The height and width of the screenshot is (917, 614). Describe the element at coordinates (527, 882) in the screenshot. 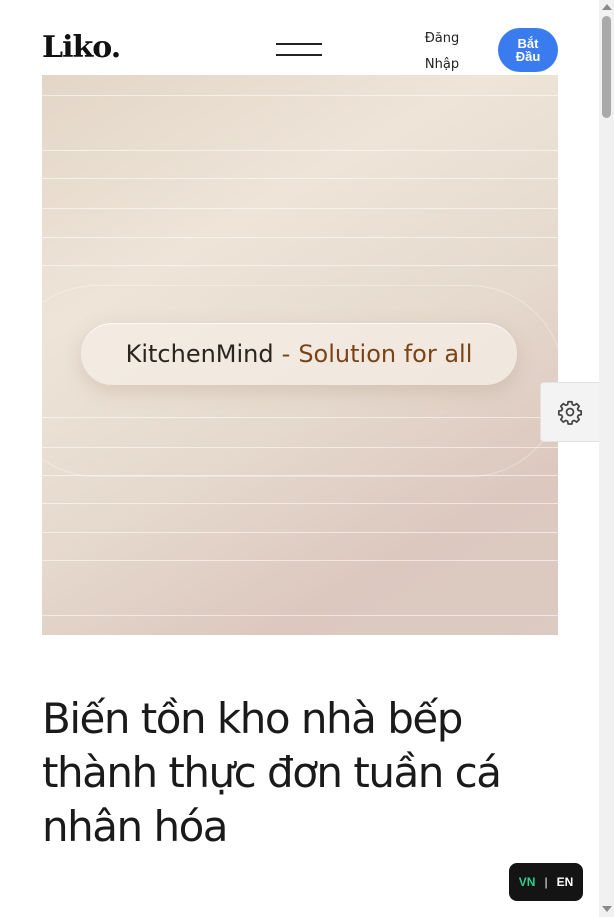

I see `lang-option-vn: VN` at that location.